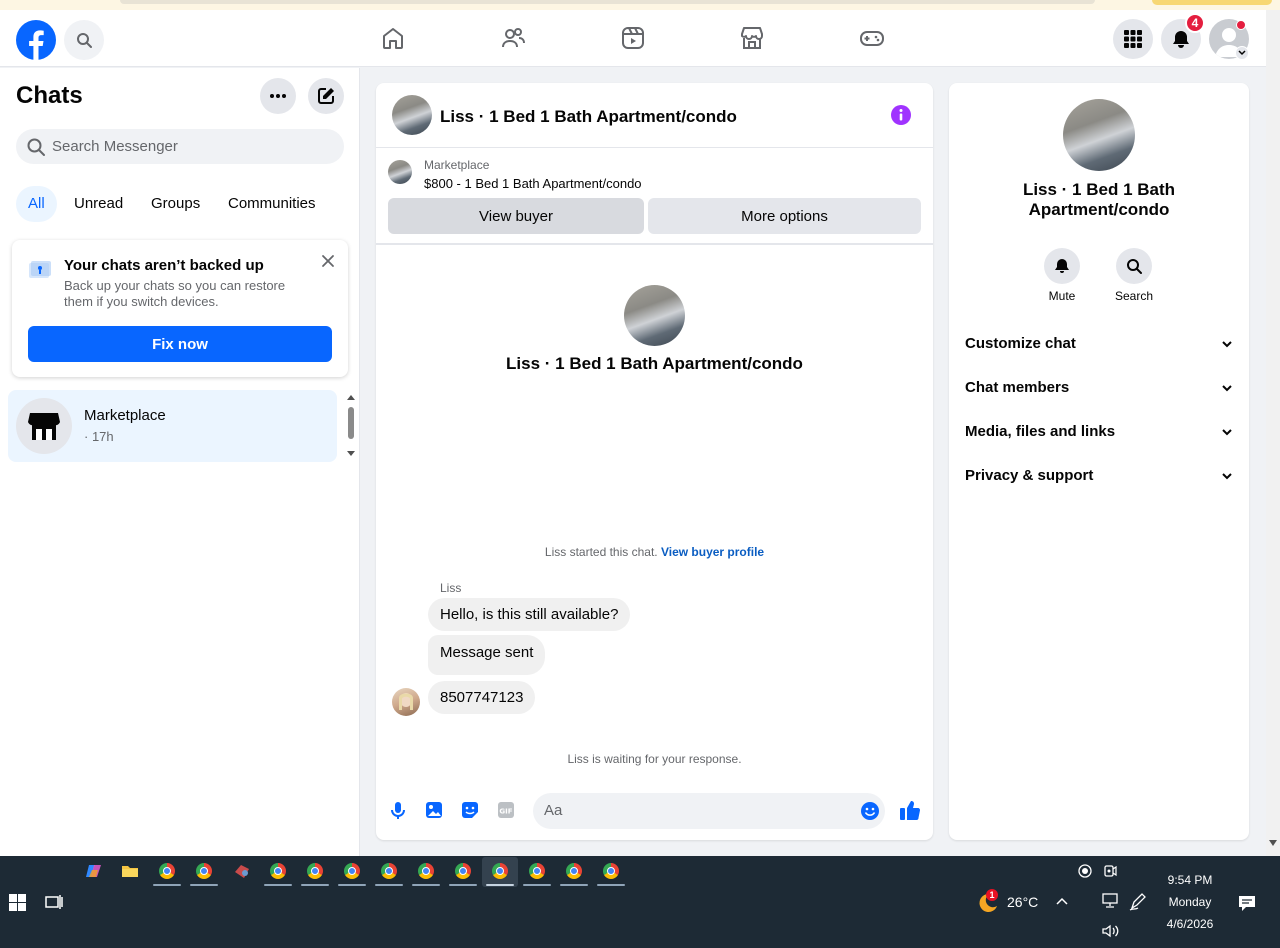  I want to click on chat-header-avatar, so click(412, 115).